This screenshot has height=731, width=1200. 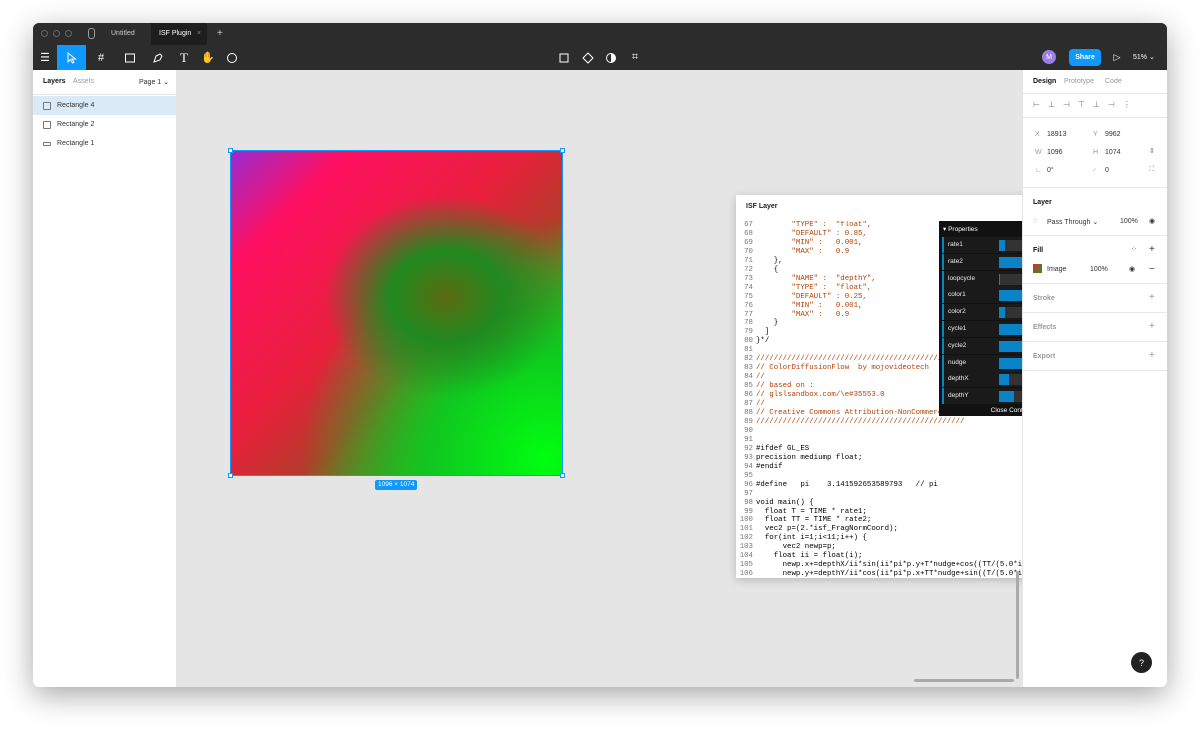 I want to click on comment-tool-icon, so click(x=232, y=57).